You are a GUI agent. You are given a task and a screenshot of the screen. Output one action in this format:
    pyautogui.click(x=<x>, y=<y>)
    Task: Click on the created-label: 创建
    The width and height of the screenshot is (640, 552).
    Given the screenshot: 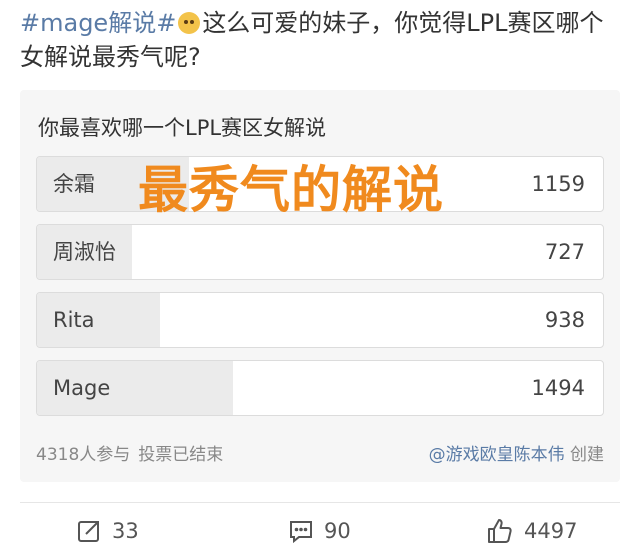 What is the action you would take?
    pyautogui.click(x=587, y=455)
    